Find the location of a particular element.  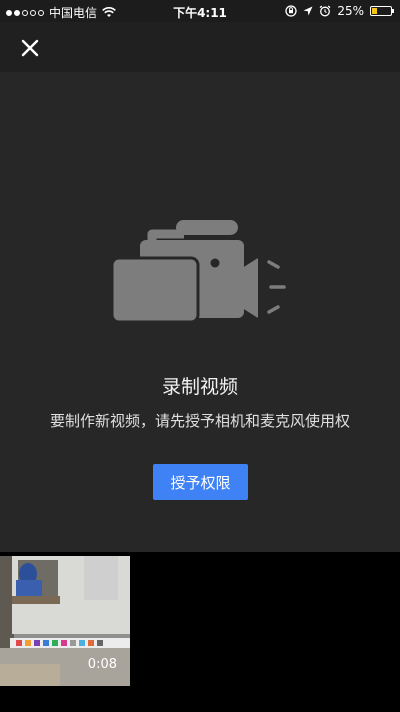

battery-level-fill is located at coordinates (374, 11).